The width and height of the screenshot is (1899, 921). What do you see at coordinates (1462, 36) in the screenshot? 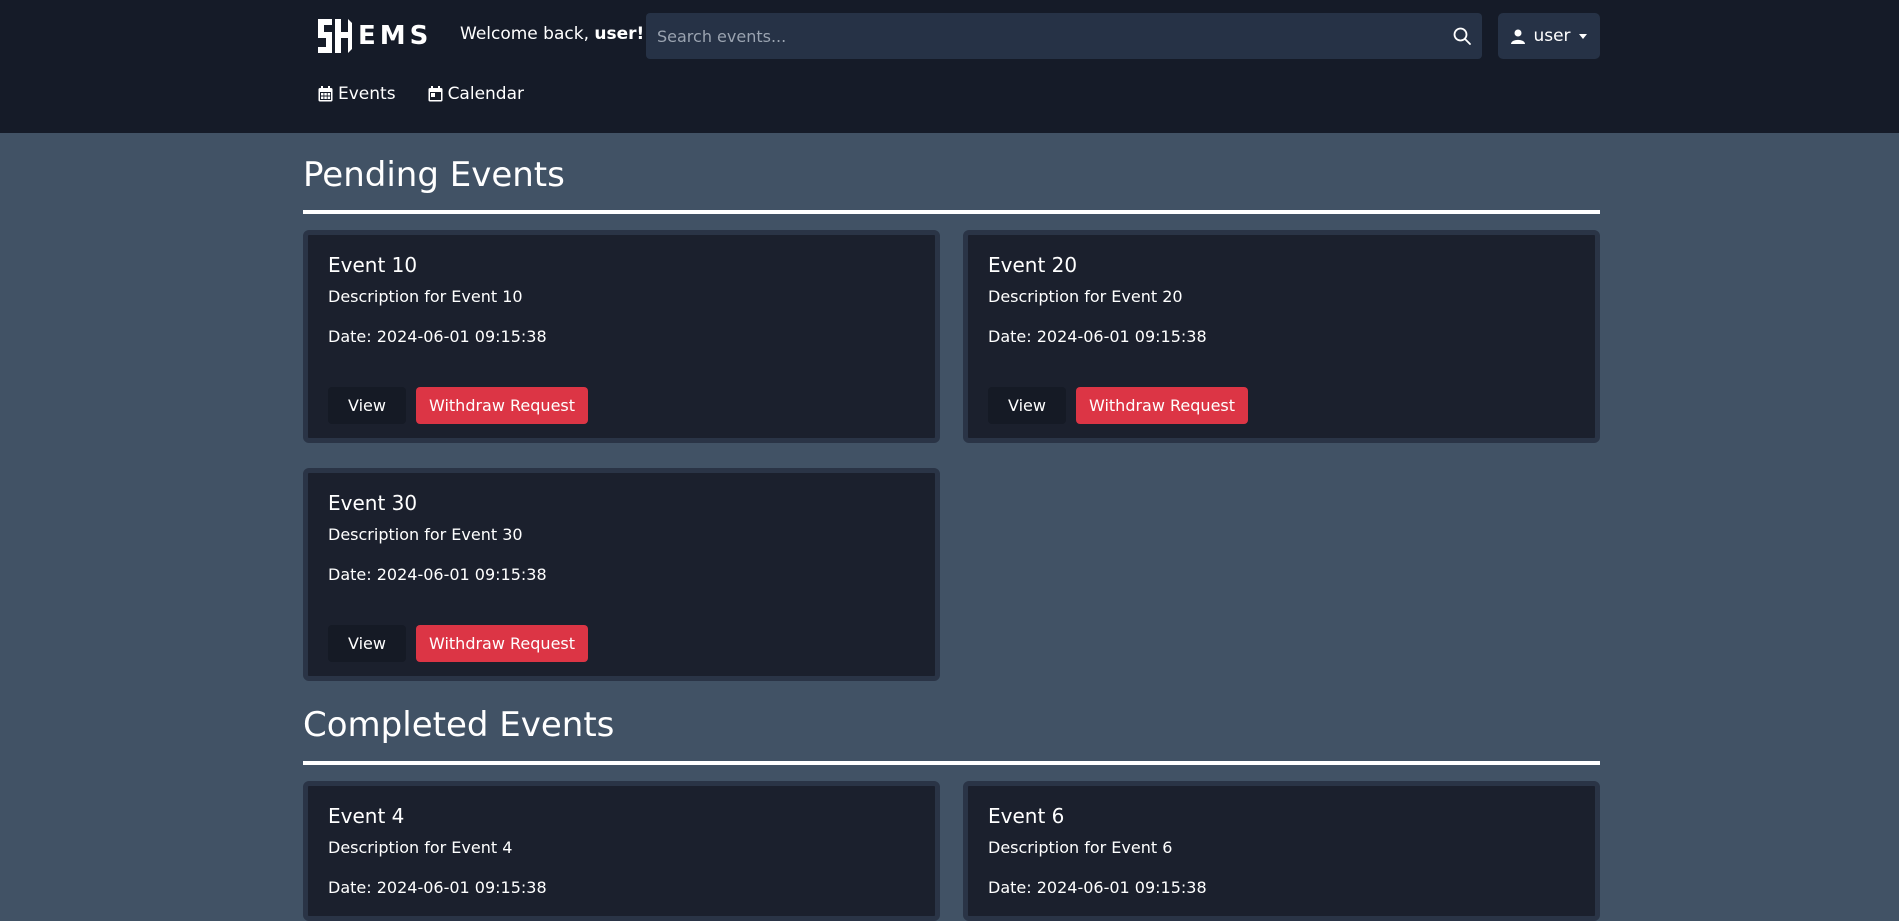
I see `search-icon` at bounding box center [1462, 36].